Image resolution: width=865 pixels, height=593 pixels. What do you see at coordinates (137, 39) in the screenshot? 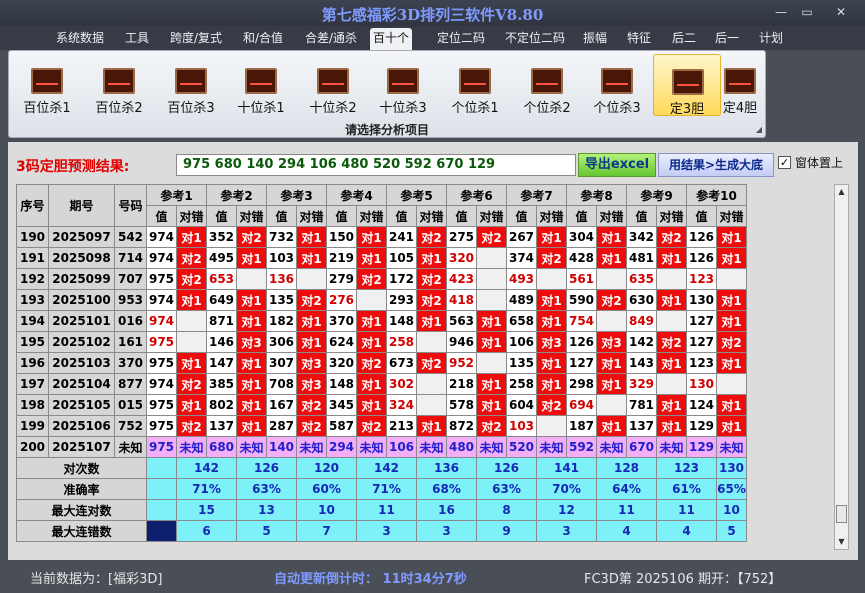
I see `menu-item-2: 工具` at bounding box center [137, 39].